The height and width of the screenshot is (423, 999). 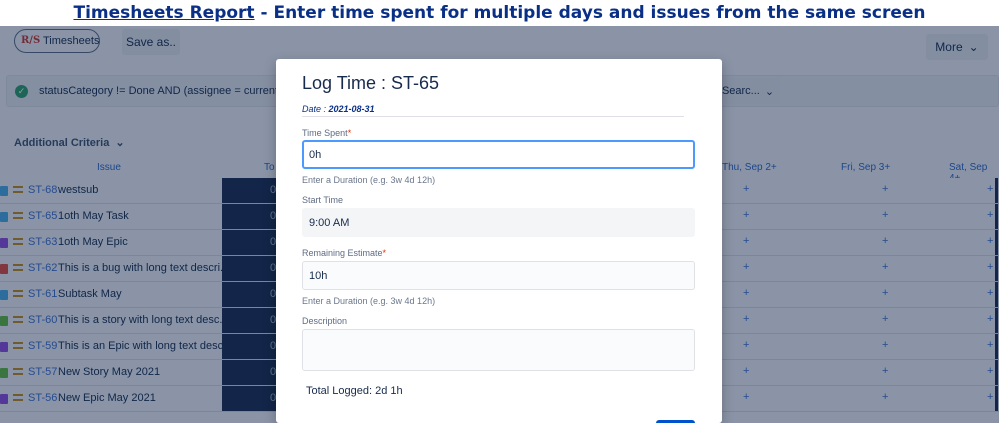 What do you see at coordinates (493, 116) in the screenshot?
I see `divider` at bounding box center [493, 116].